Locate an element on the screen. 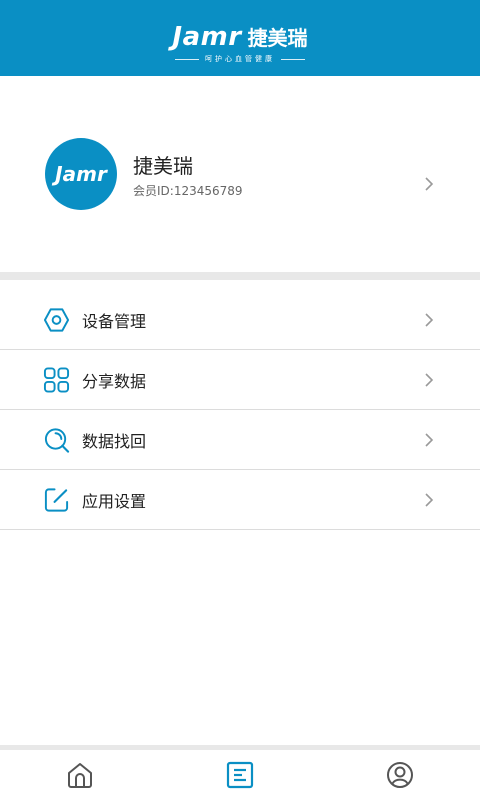 The width and height of the screenshot is (480, 800). avatar: Jamr is located at coordinates (81, 174).